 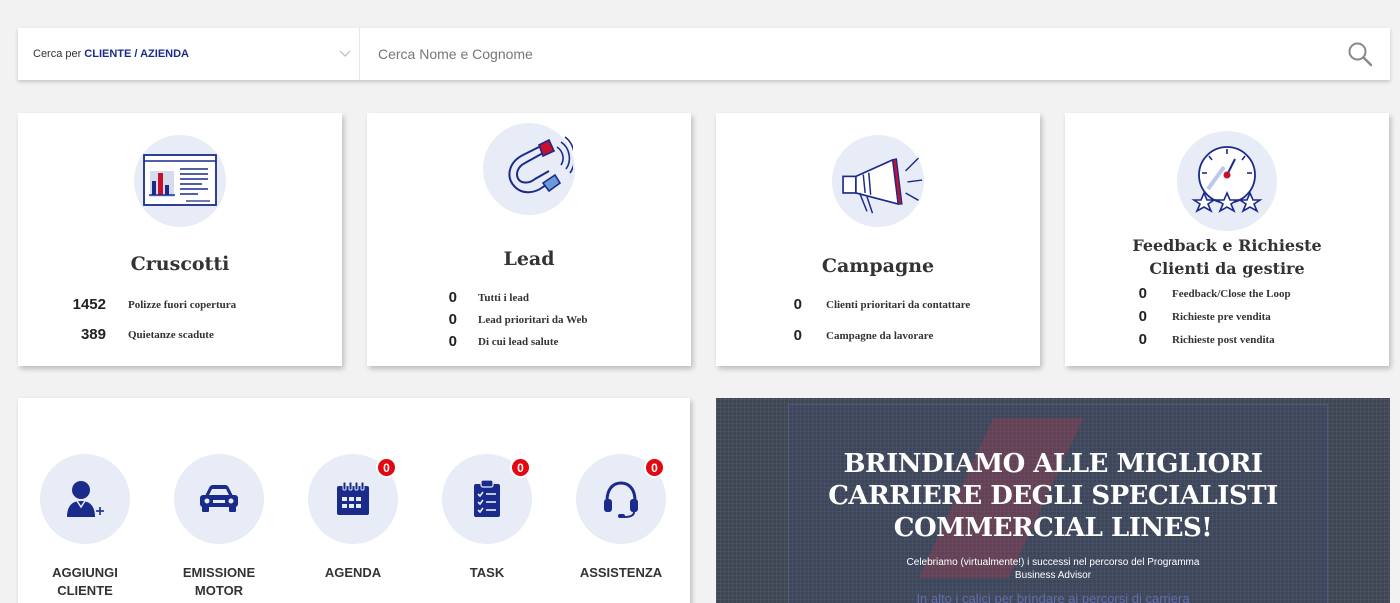 I want to click on task-button: 0 TASK, so click(x=487, y=518).